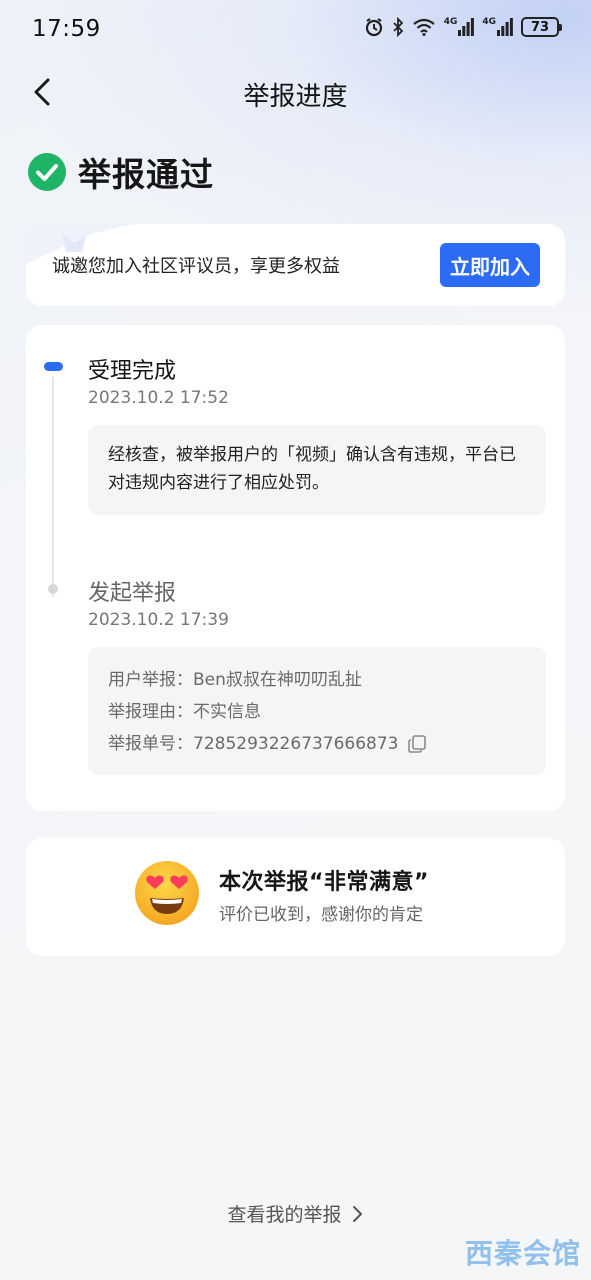 The width and height of the screenshot is (591, 1280). Describe the element at coordinates (324, 882) in the screenshot. I see `satisfaction-title: 本次举报“非常满意”` at that location.